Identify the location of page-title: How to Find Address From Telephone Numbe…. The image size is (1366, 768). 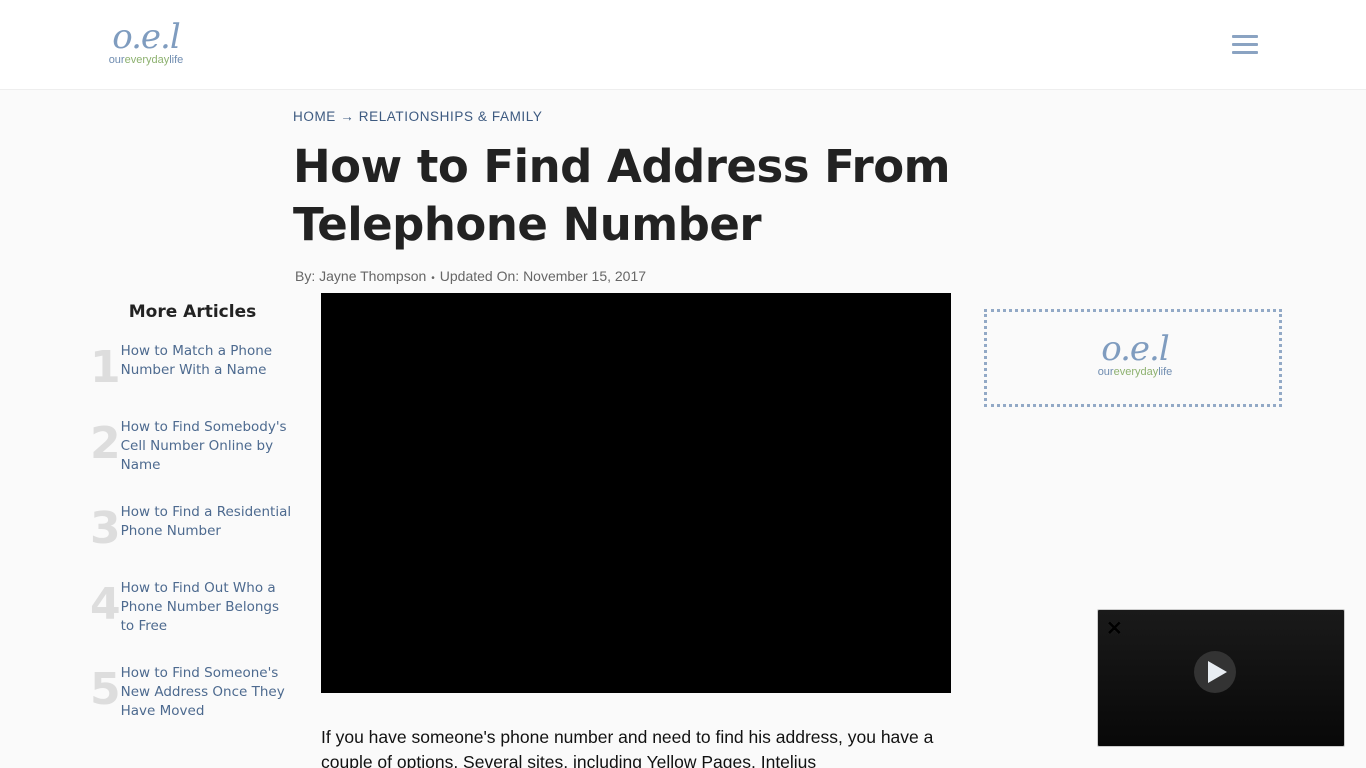
(622, 195).